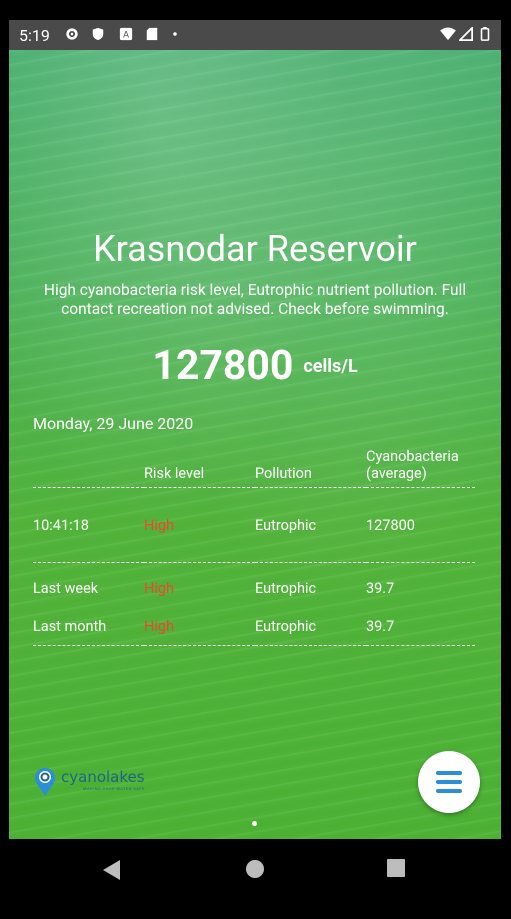 The width and height of the screenshot is (511, 919). Describe the element at coordinates (254, 588) in the screenshot. I see `table-row: Last week High Eutrophic 39.7` at that location.